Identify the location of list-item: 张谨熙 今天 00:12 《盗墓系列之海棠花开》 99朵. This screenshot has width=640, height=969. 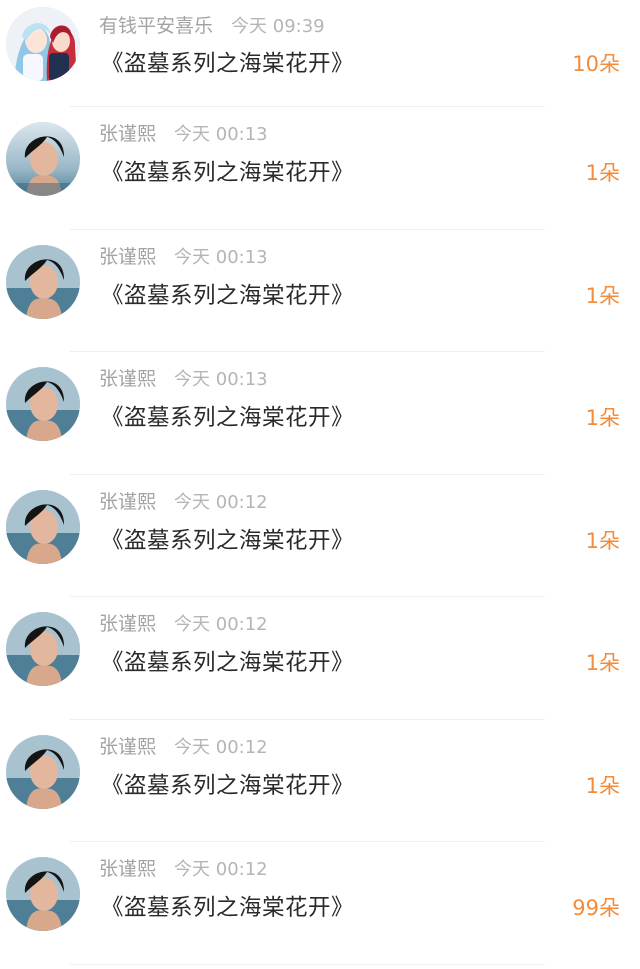
(320, 903).